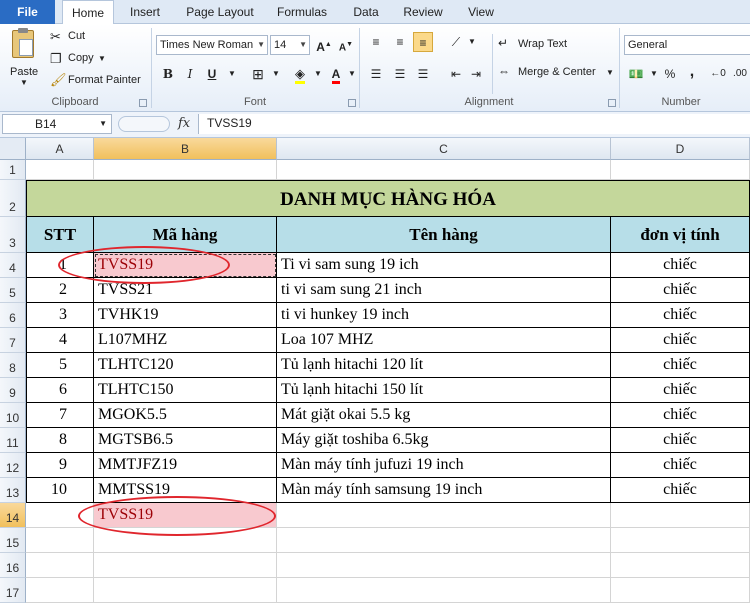  Describe the element at coordinates (680, 170) in the screenshot. I see `cell-d1` at that location.